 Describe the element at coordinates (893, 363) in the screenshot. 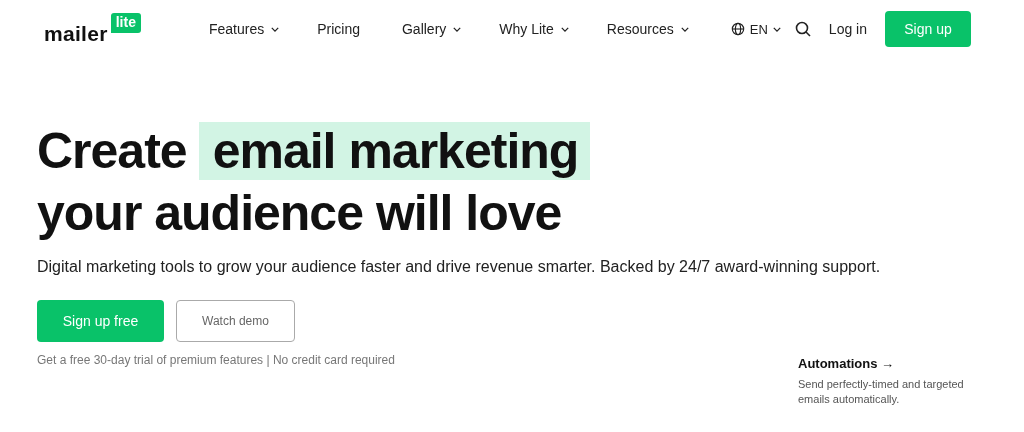

I see `feature-link: Automations →` at that location.